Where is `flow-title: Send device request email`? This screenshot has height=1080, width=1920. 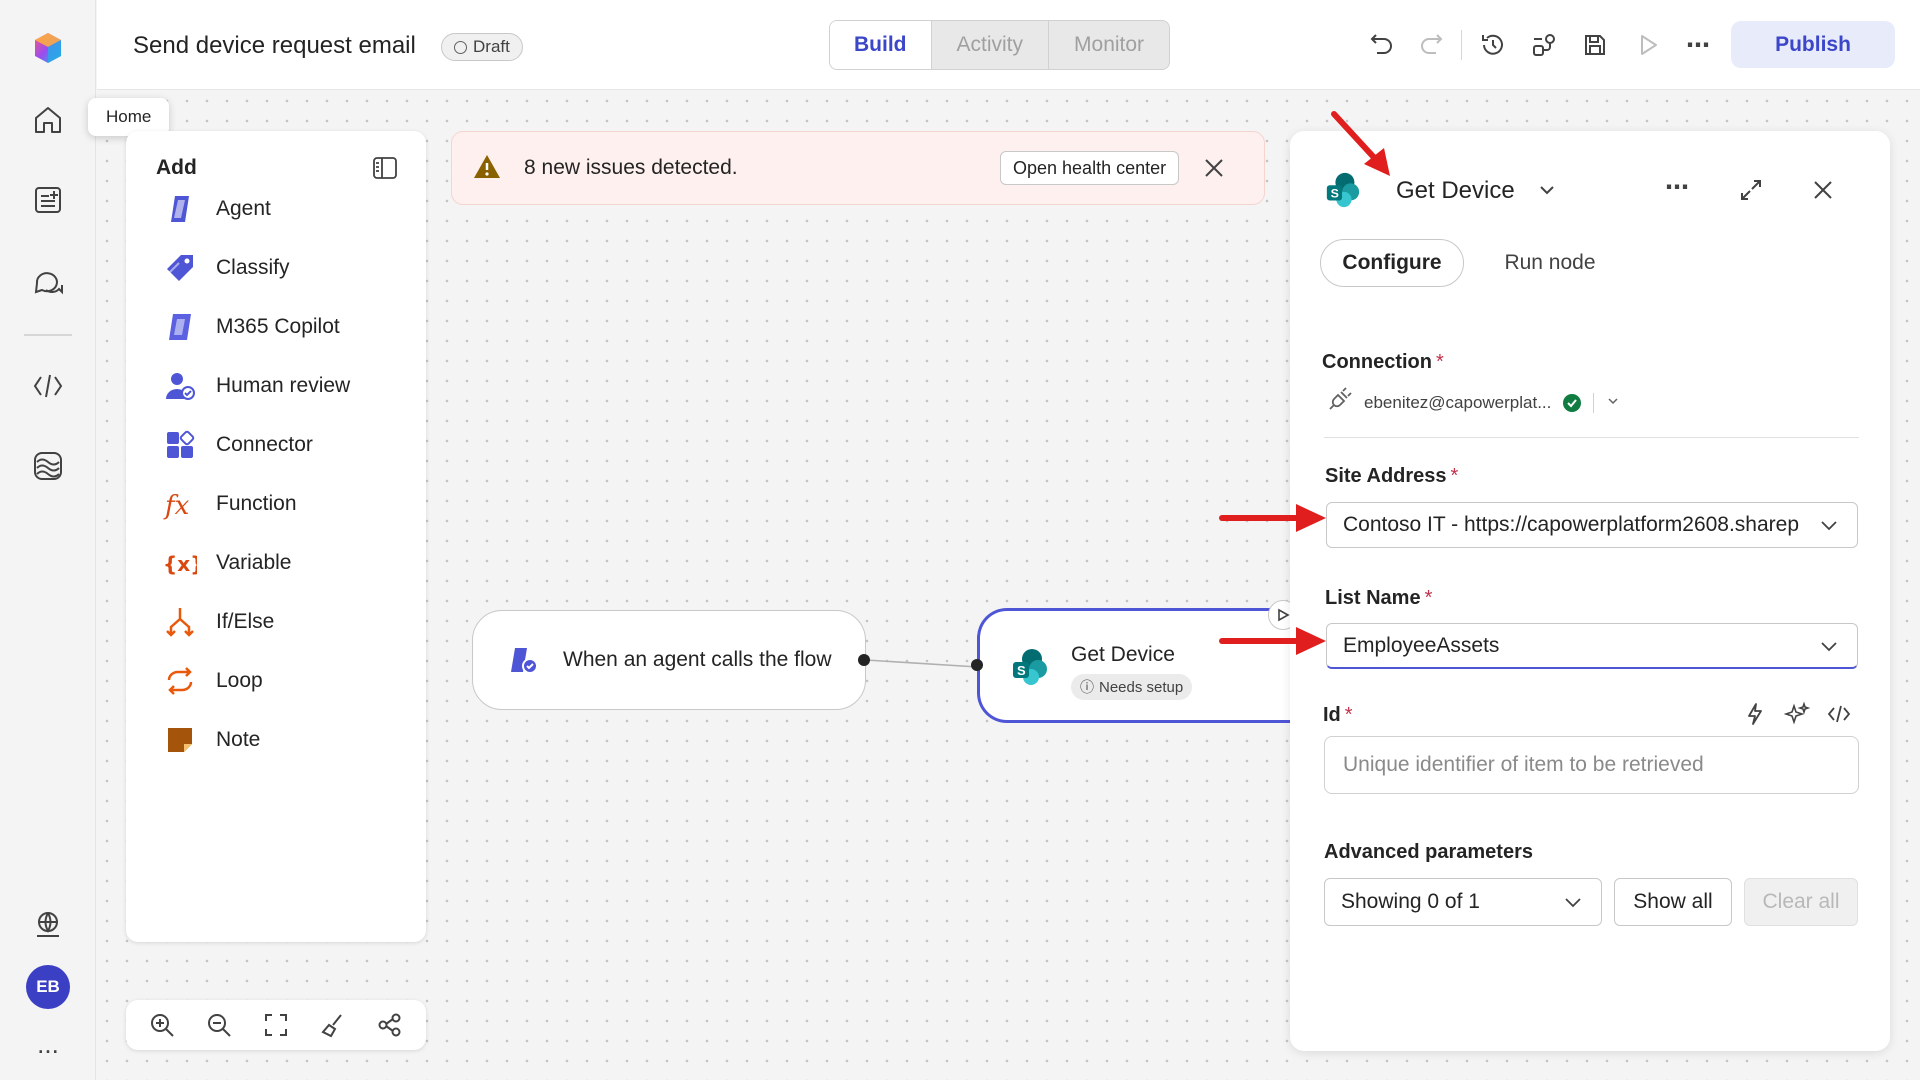 flow-title: Send device request email is located at coordinates (274, 45).